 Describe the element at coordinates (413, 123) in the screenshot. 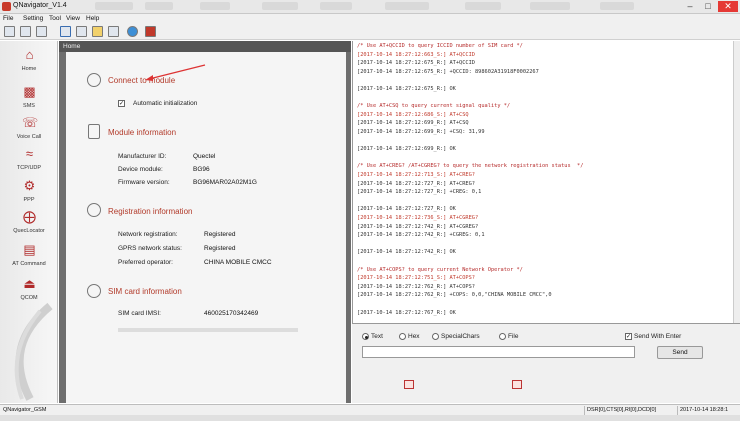

I see `log-received-line: [2017-10-14 18:27:12:699_R:] AT+CSQ` at that location.